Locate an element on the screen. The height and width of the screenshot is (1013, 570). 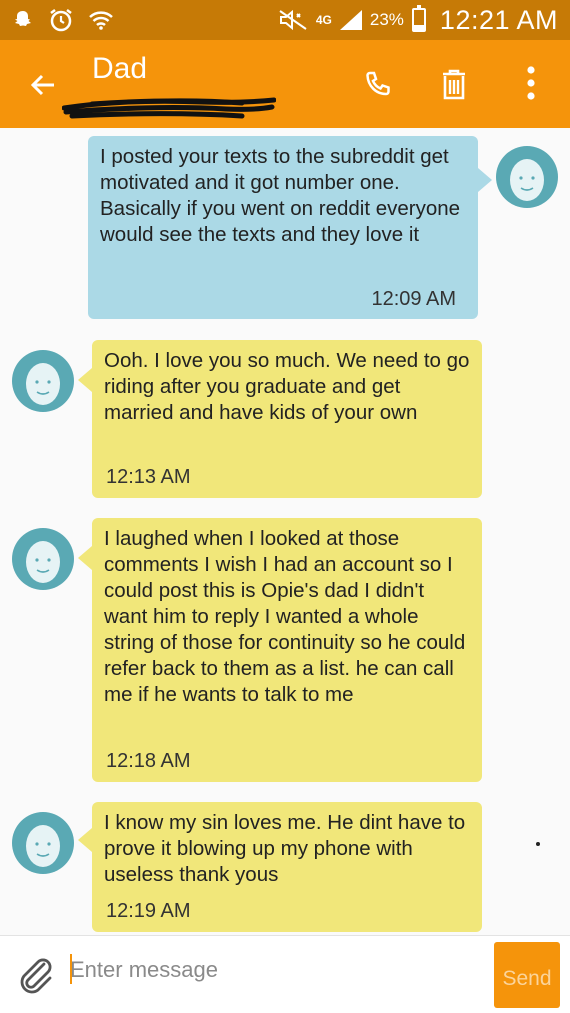
message-input is located at coordinates (270, 970).